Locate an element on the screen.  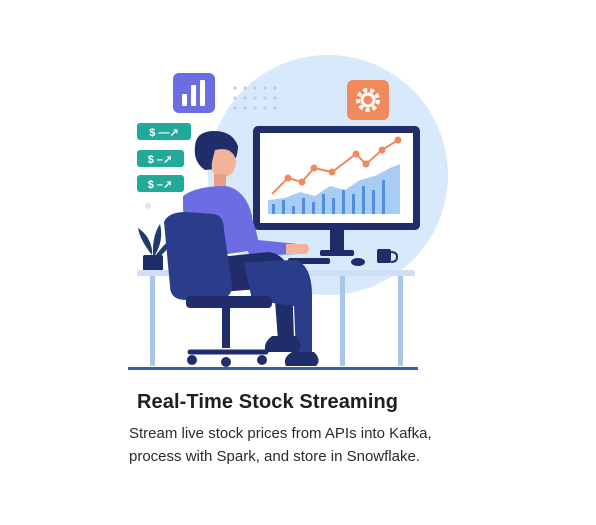
bar-chart-icon is located at coordinates (194, 93).